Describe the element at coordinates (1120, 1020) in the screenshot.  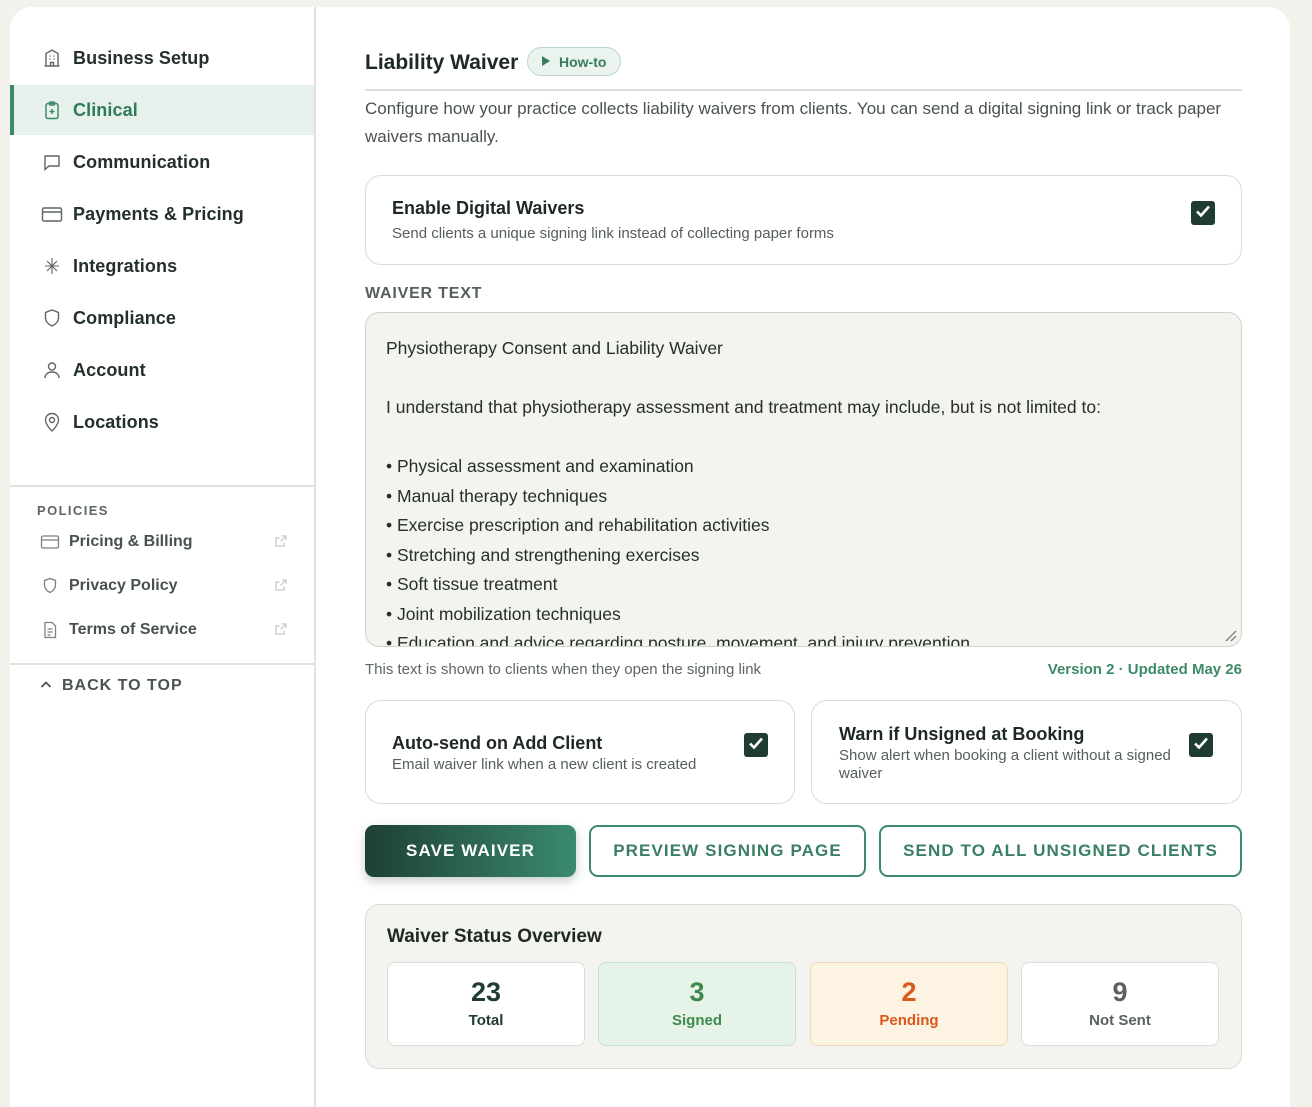
I see `stat-label: Not Sent` at that location.